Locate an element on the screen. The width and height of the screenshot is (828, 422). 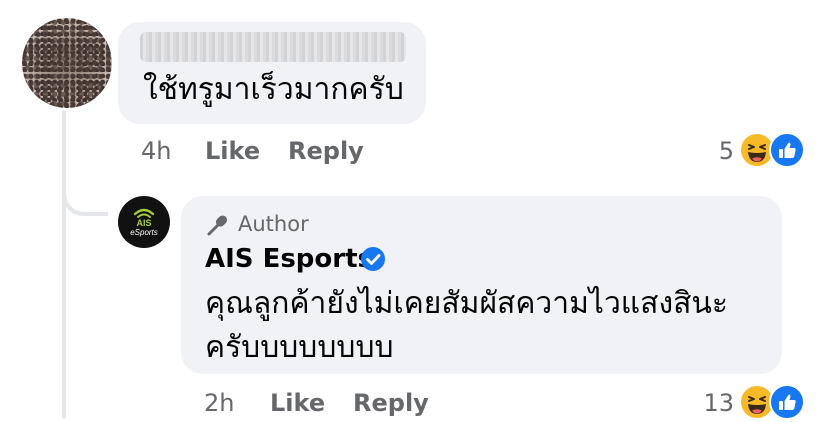
reply-reply-button: Reply is located at coordinates (391, 403).